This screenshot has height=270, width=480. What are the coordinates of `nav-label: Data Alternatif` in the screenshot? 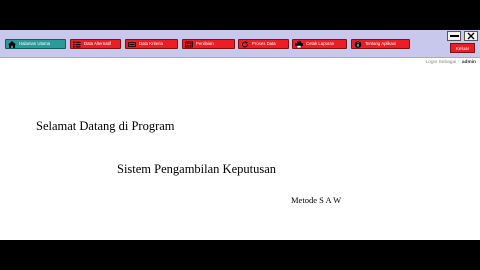 It's located at (97, 43).